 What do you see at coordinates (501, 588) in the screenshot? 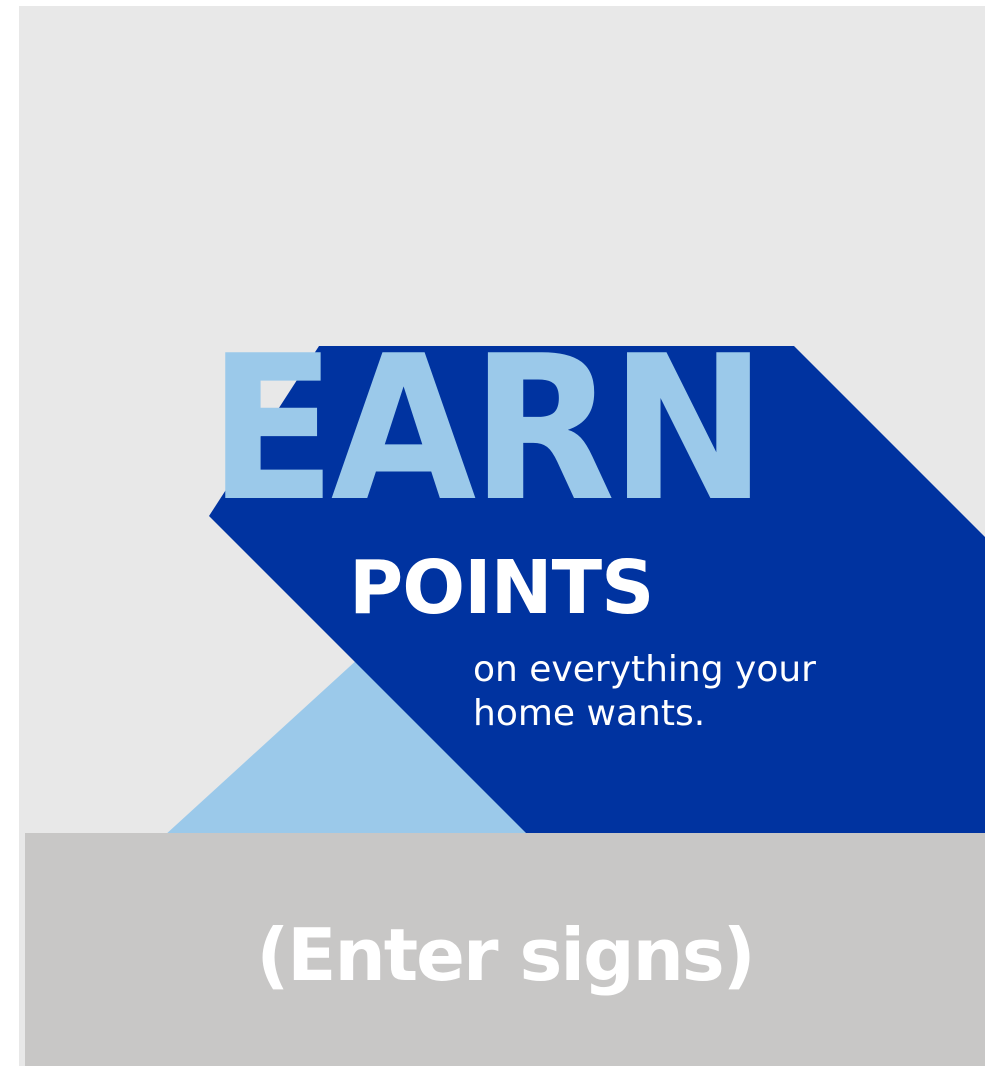
I see `points-subhead: POINTS` at bounding box center [501, 588].